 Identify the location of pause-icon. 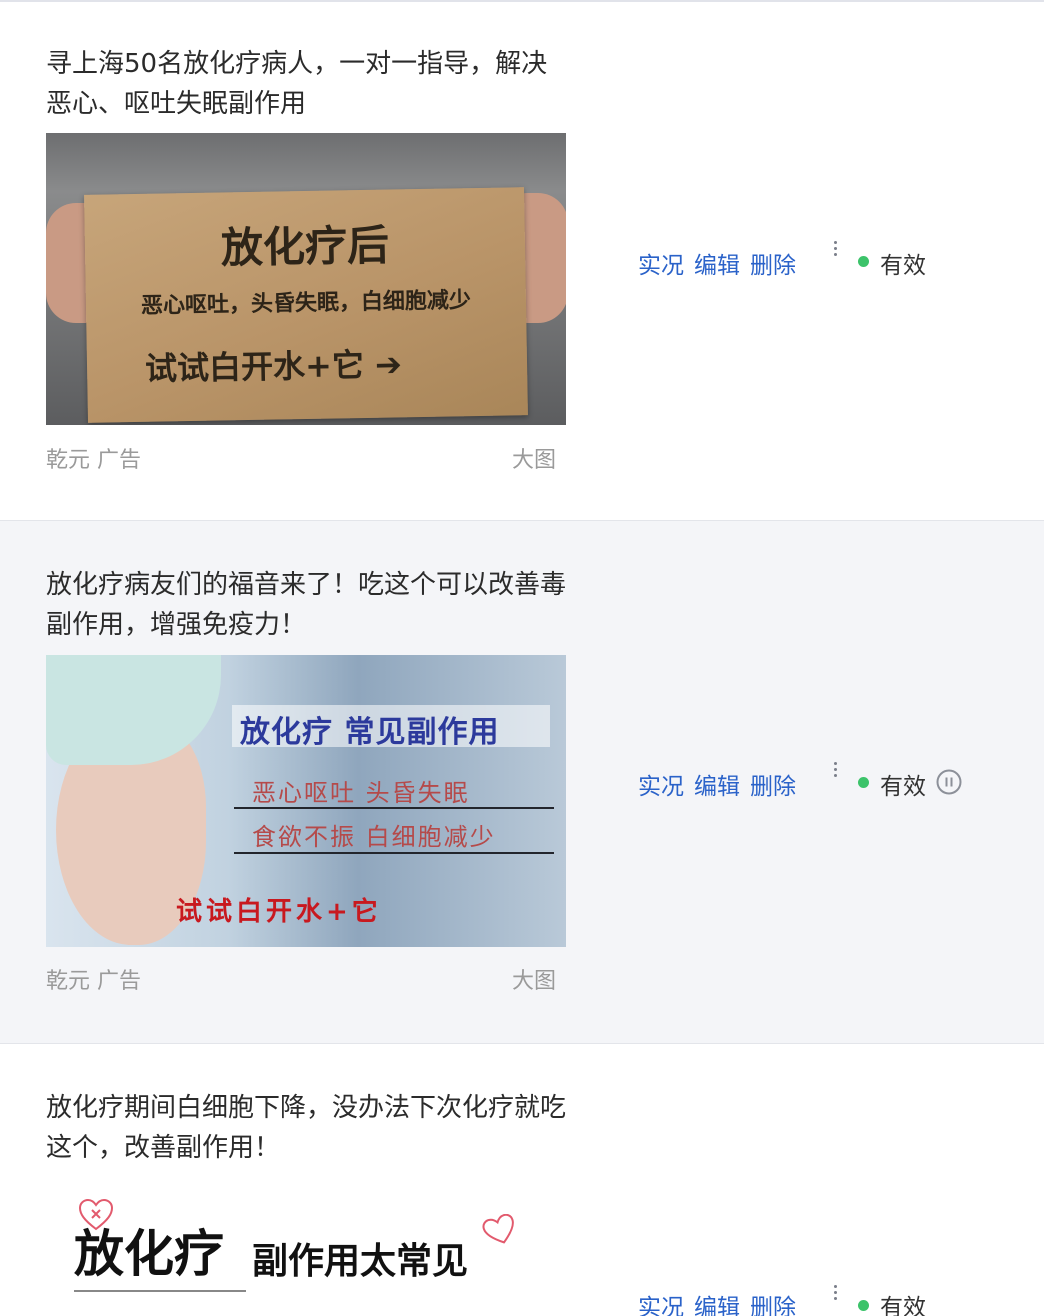
(949, 782).